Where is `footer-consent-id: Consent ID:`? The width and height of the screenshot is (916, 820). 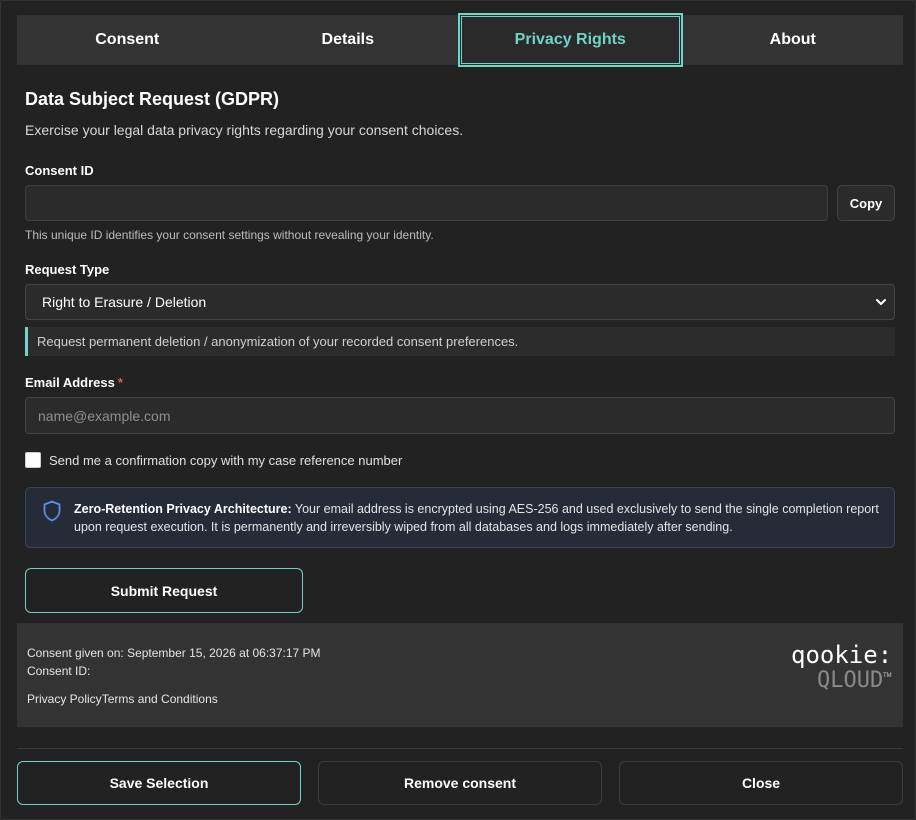 footer-consent-id: Consent ID: is located at coordinates (58, 671).